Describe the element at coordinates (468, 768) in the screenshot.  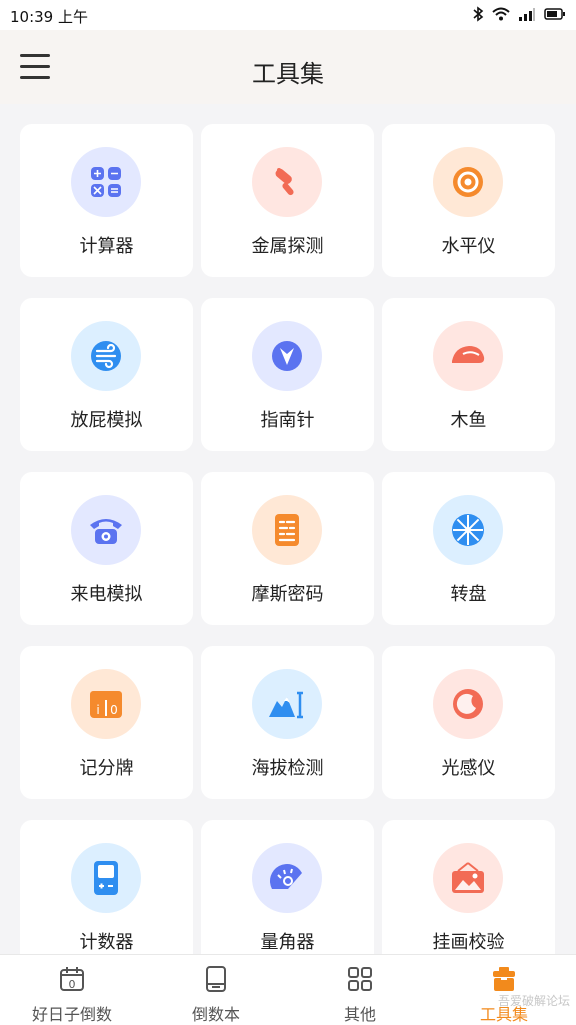
I see `tool-label: 光感仪` at that location.